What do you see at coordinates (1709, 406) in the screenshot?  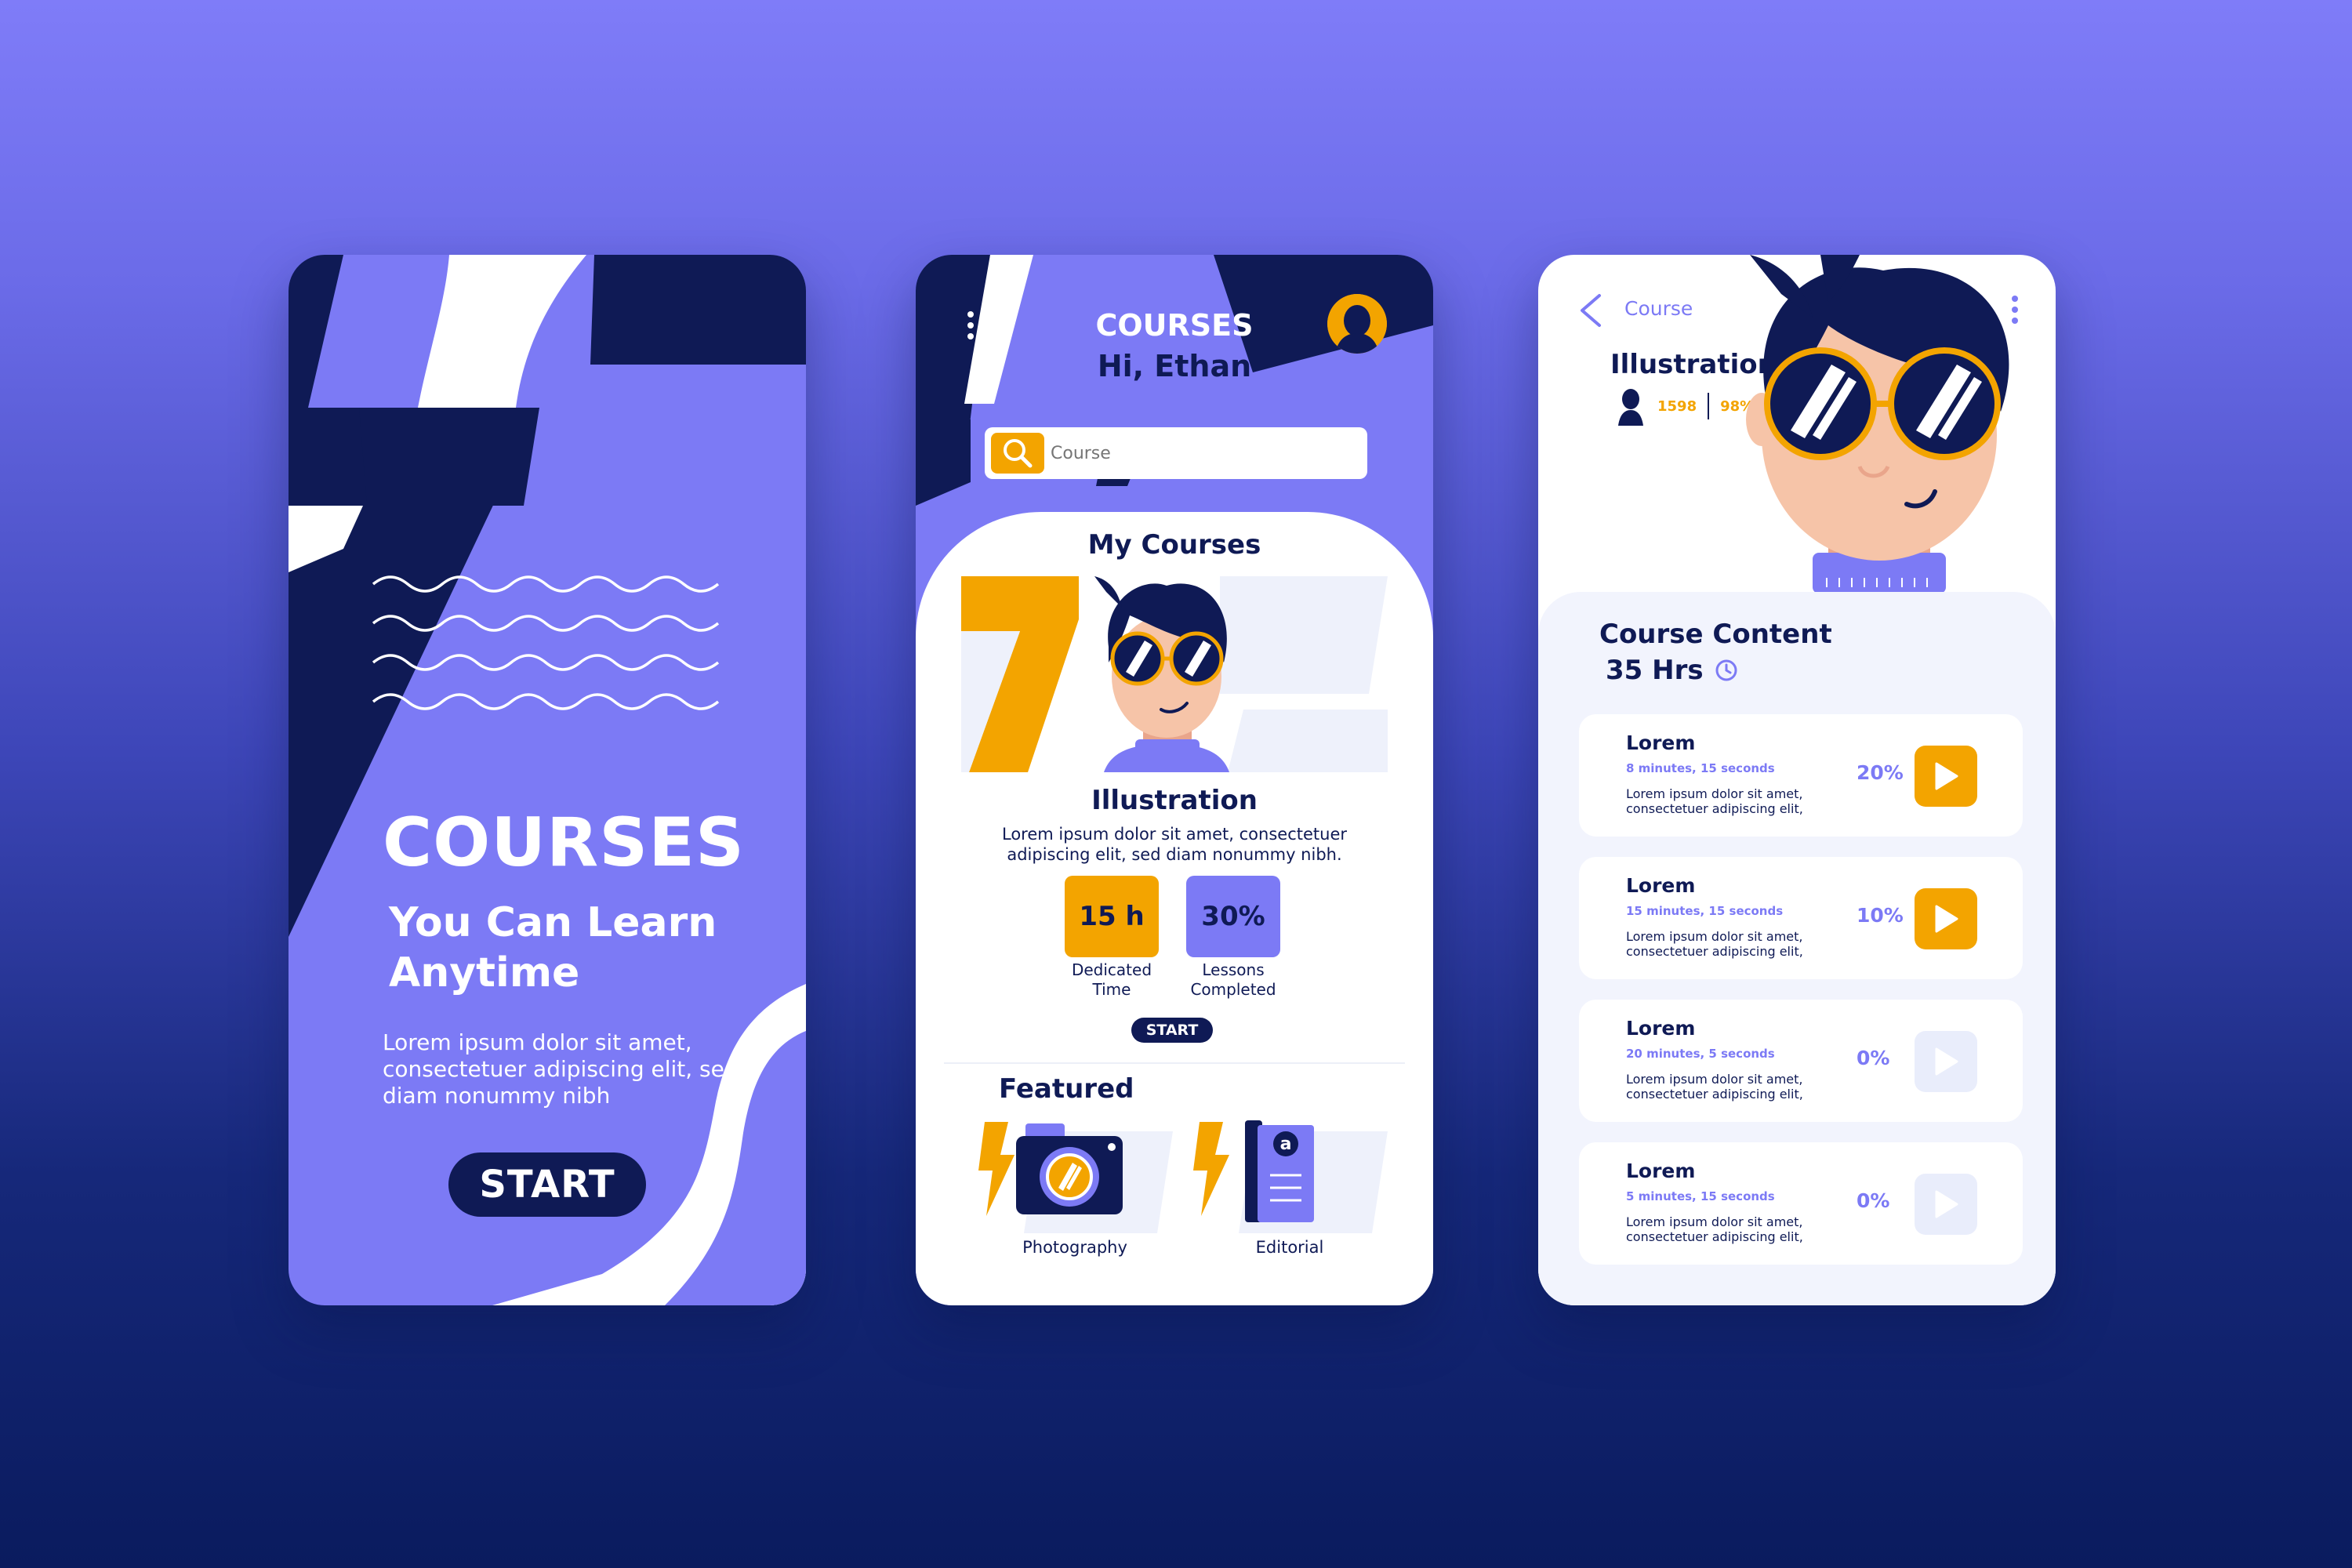 I see `stat-separator` at bounding box center [1709, 406].